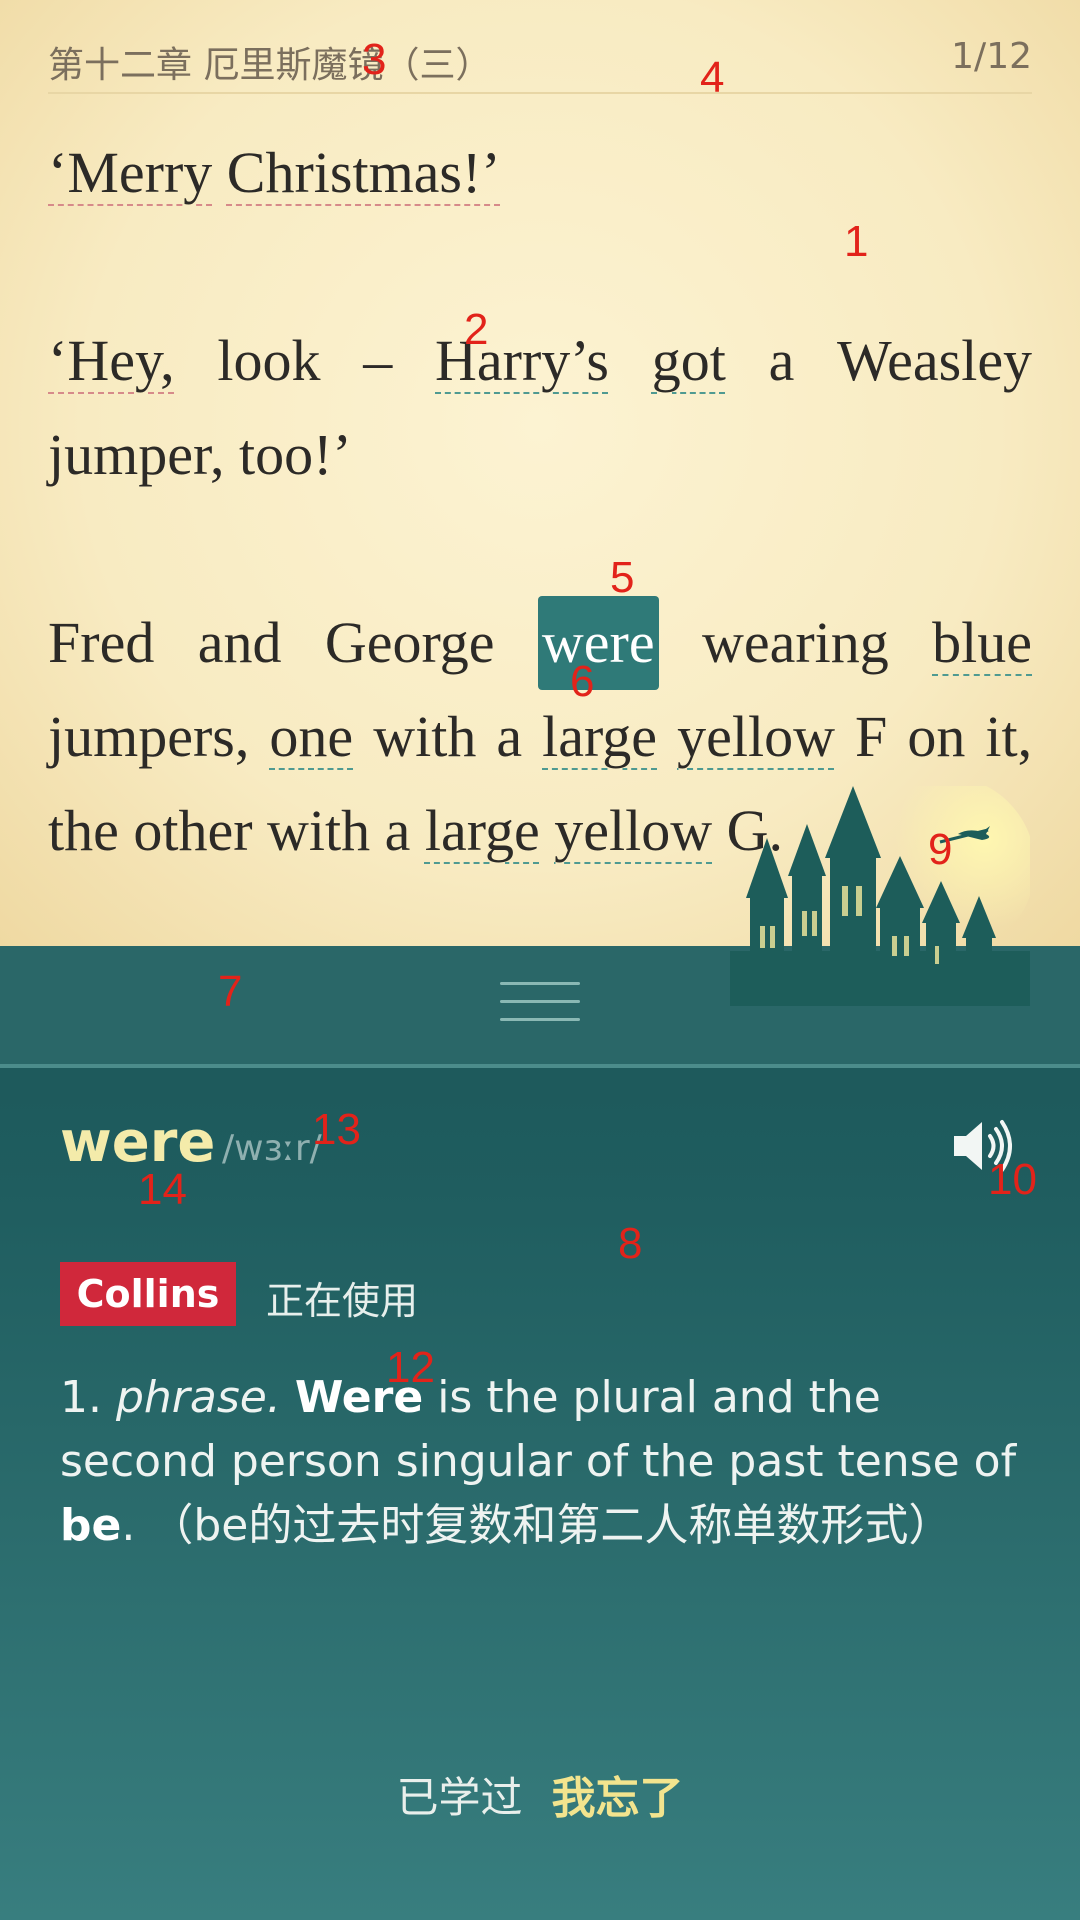  What do you see at coordinates (148, 737) in the screenshot?
I see `word: jumpers,` at bounding box center [148, 737].